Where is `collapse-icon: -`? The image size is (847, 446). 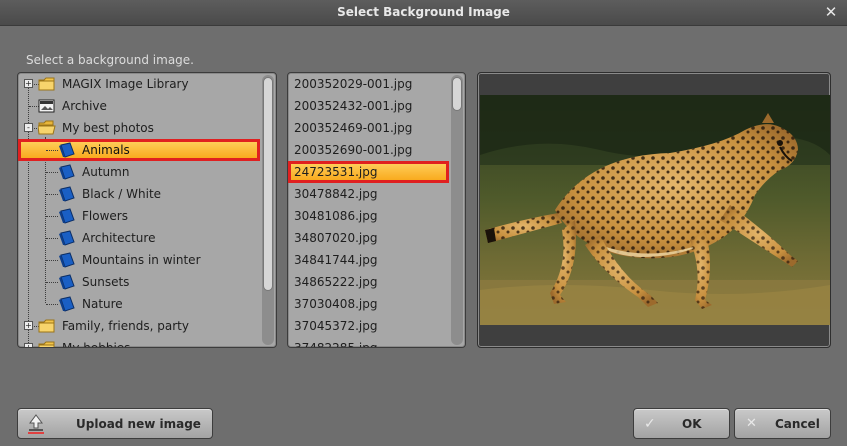
collapse-icon: - is located at coordinates (28, 127).